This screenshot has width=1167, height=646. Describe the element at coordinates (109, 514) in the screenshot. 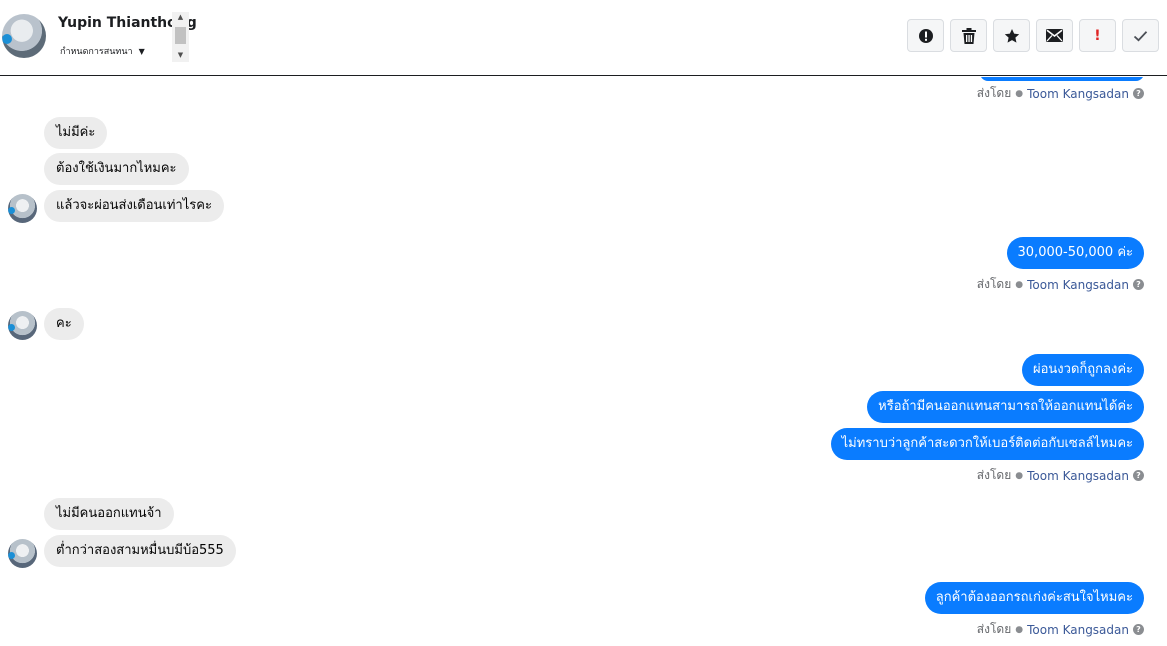

I see `incoming-message-bubble: ไม่มีคนออกแทนจ้า` at that location.